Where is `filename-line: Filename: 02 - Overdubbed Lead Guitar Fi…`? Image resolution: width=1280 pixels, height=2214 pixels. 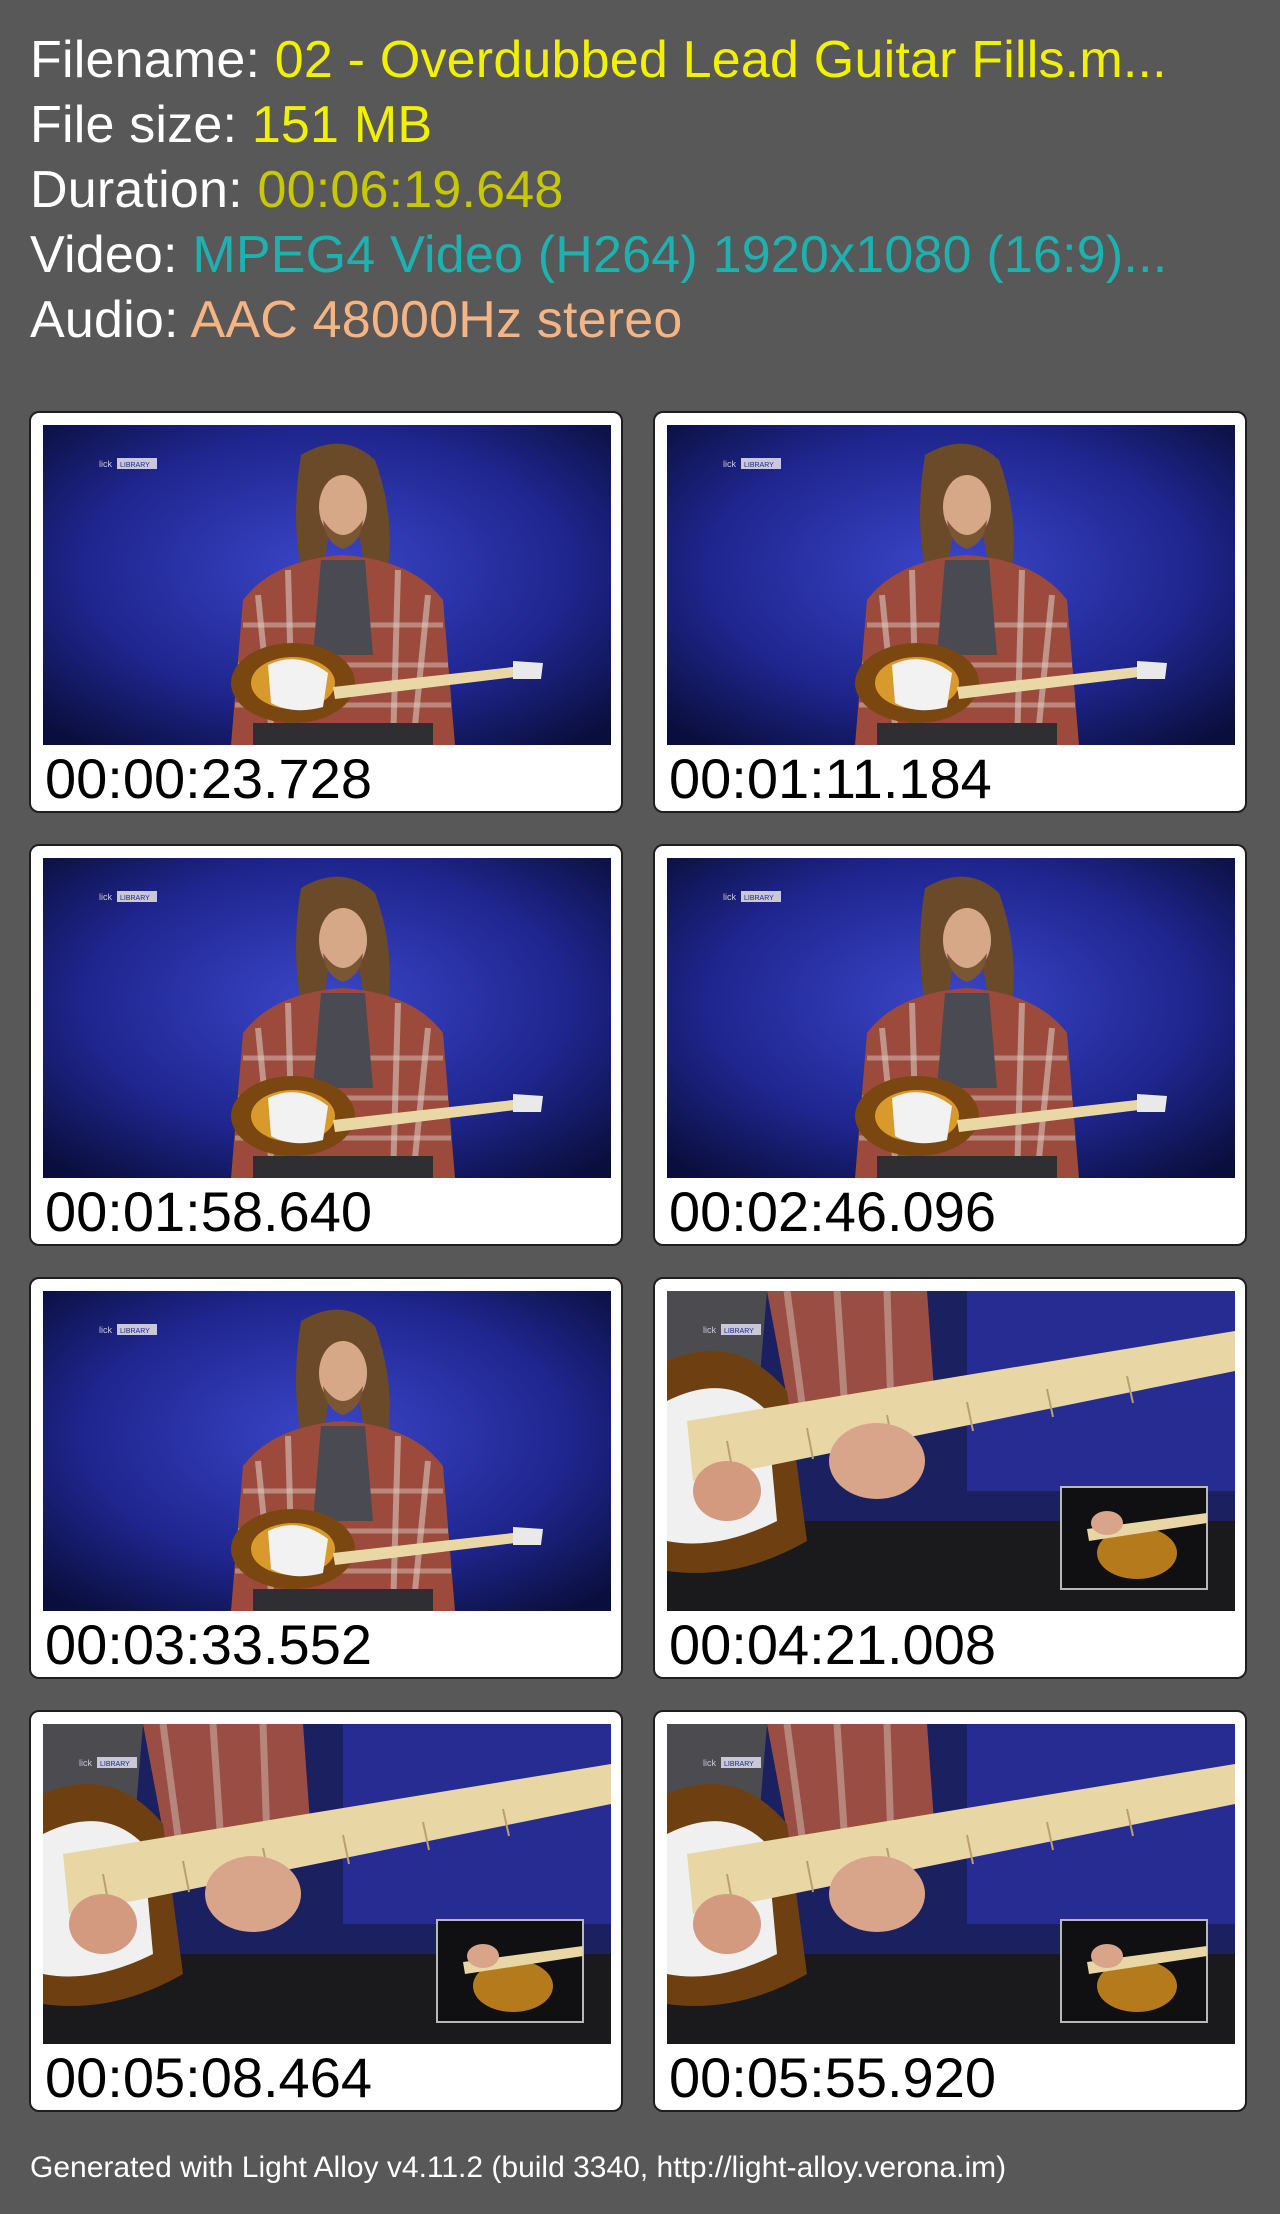 filename-line: Filename: 02 - Overdubbed Lead Guitar Fi… is located at coordinates (642, 60).